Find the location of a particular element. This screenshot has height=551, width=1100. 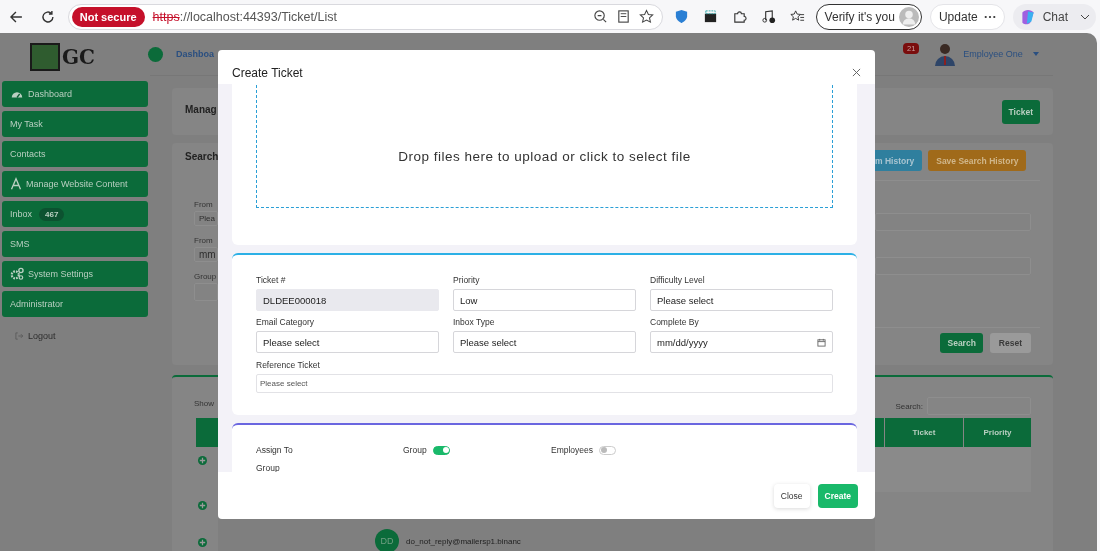

sender-email: do_not_reply@mailersp1.binanc is located at coordinates (463, 541).